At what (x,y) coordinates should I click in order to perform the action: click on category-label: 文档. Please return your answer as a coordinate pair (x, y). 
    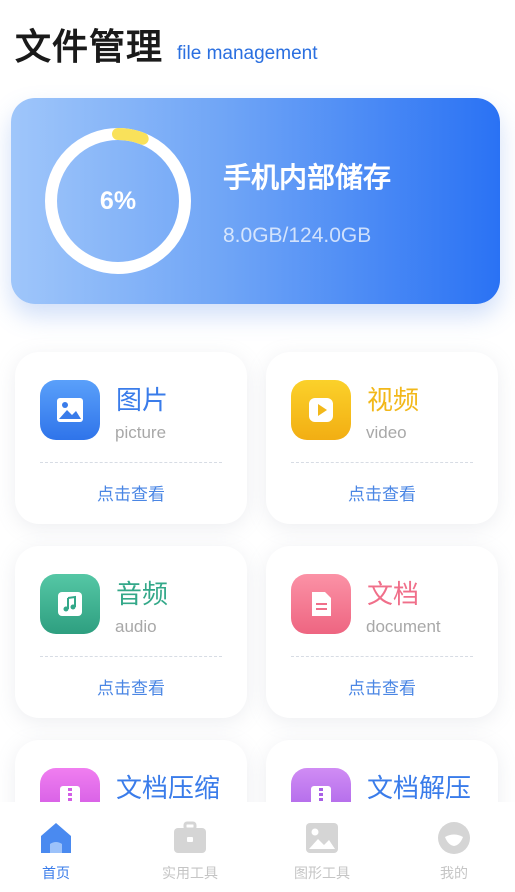
    Looking at the image, I should click on (393, 595).